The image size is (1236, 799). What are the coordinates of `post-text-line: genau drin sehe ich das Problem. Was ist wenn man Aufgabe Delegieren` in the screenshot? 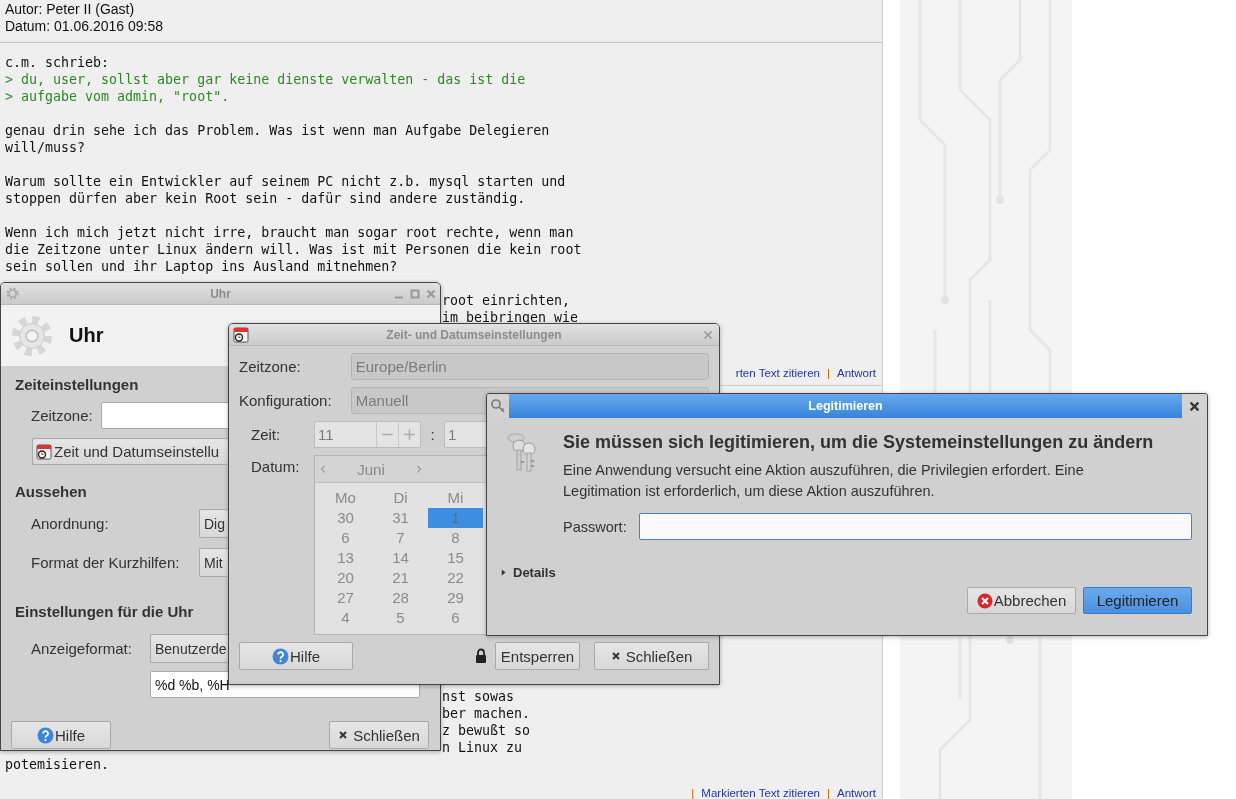 It's located at (277, 130).